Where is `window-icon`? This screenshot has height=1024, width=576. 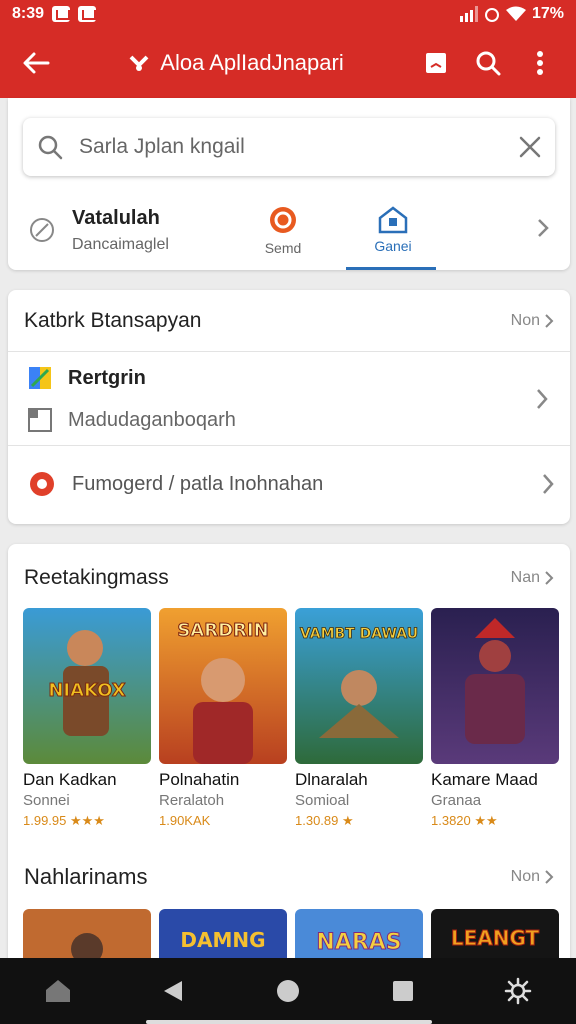
window-icon is located at coordinates (40, 420).